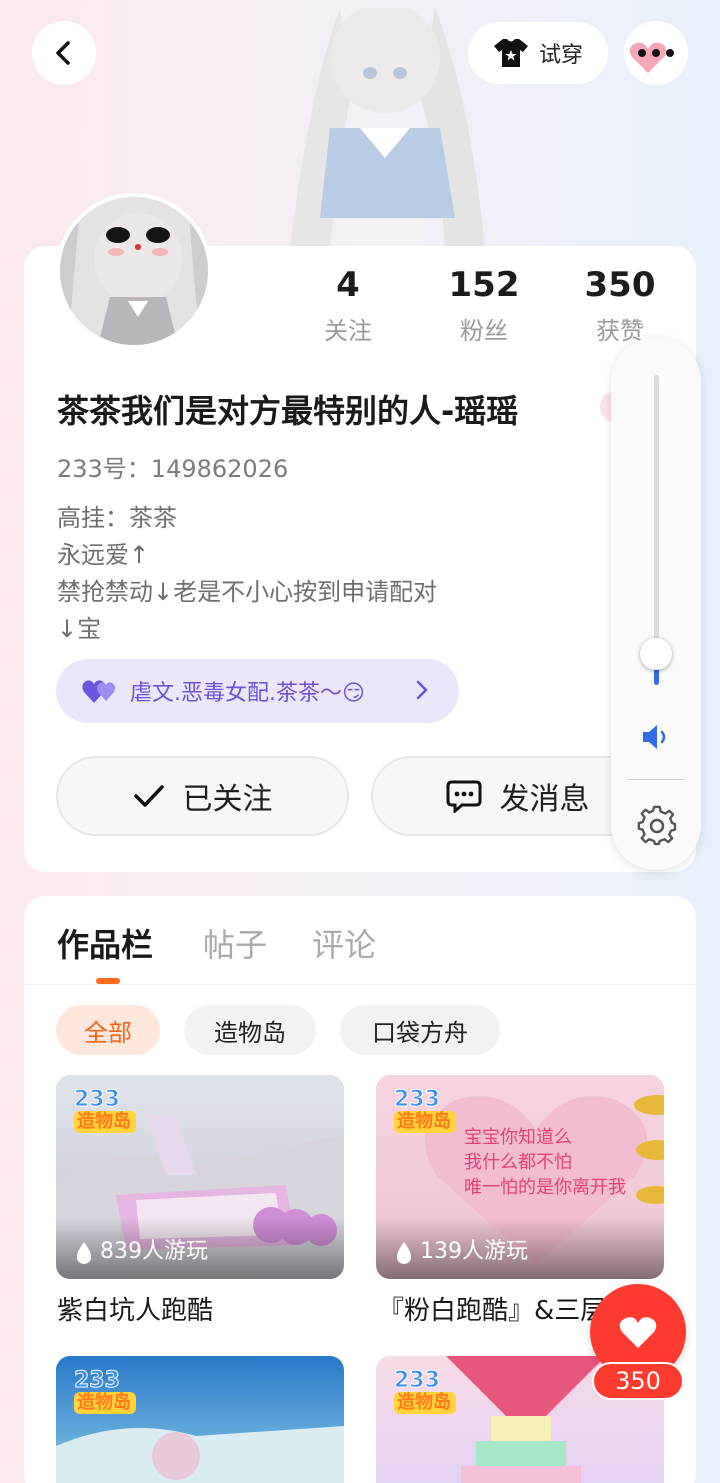 Image resolution: width=720 pixels, height=1483 pixels. I want to click on bio-line: 禁抢禁动↓老是不小心按到申请配对, so click(247, 592).